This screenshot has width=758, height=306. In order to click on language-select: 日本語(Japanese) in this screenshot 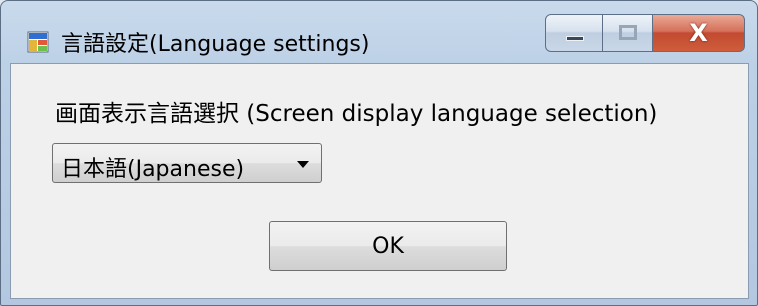, I will do `click(187, 163)`.